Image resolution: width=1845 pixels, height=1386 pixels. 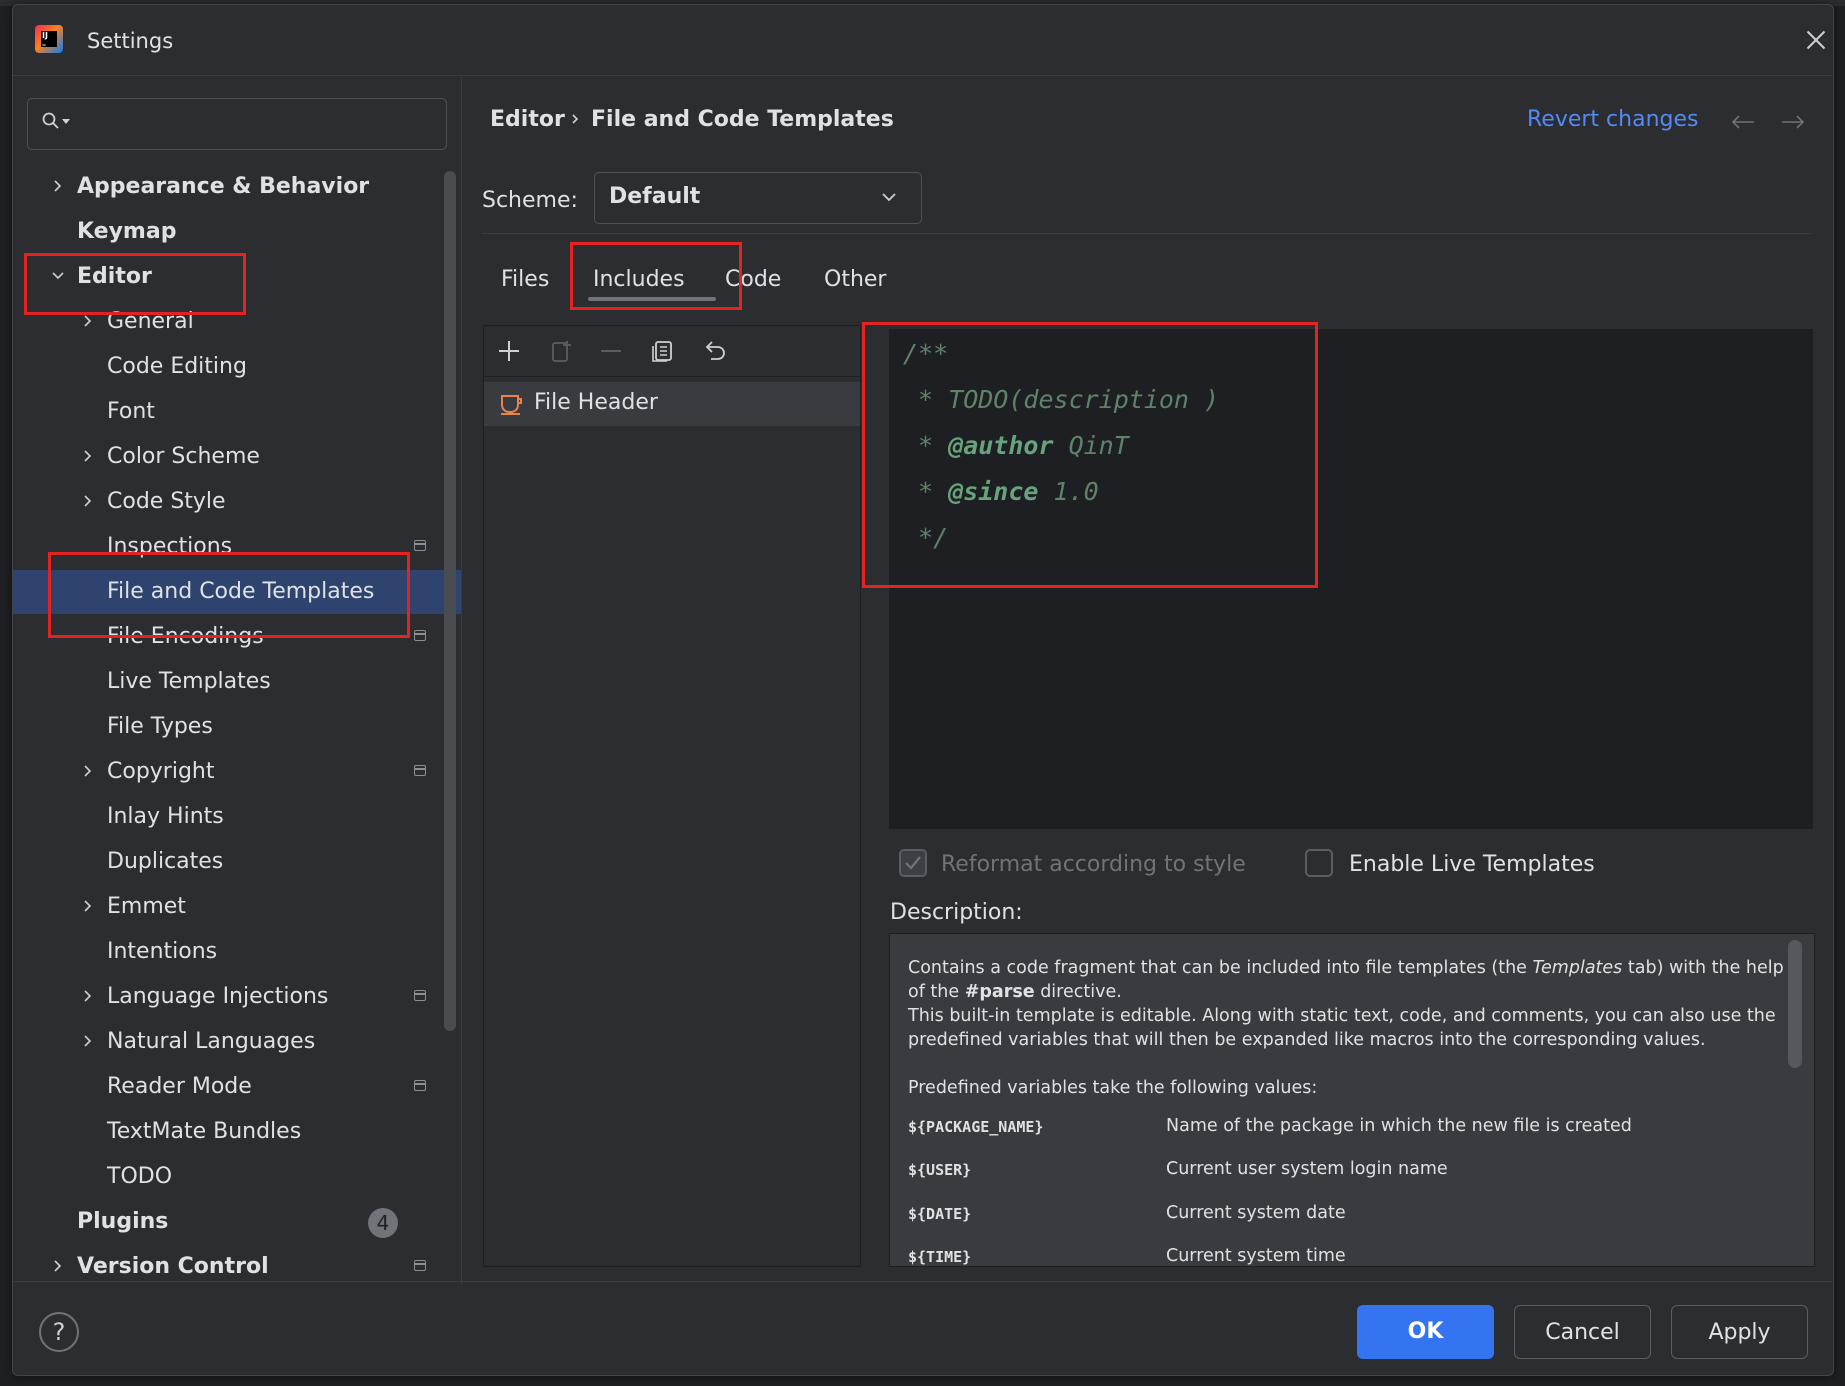 What do you see at coordinates (59, 1332) in the screenshot?
I see `help-button: ?` at bounding box center [59, 1332].